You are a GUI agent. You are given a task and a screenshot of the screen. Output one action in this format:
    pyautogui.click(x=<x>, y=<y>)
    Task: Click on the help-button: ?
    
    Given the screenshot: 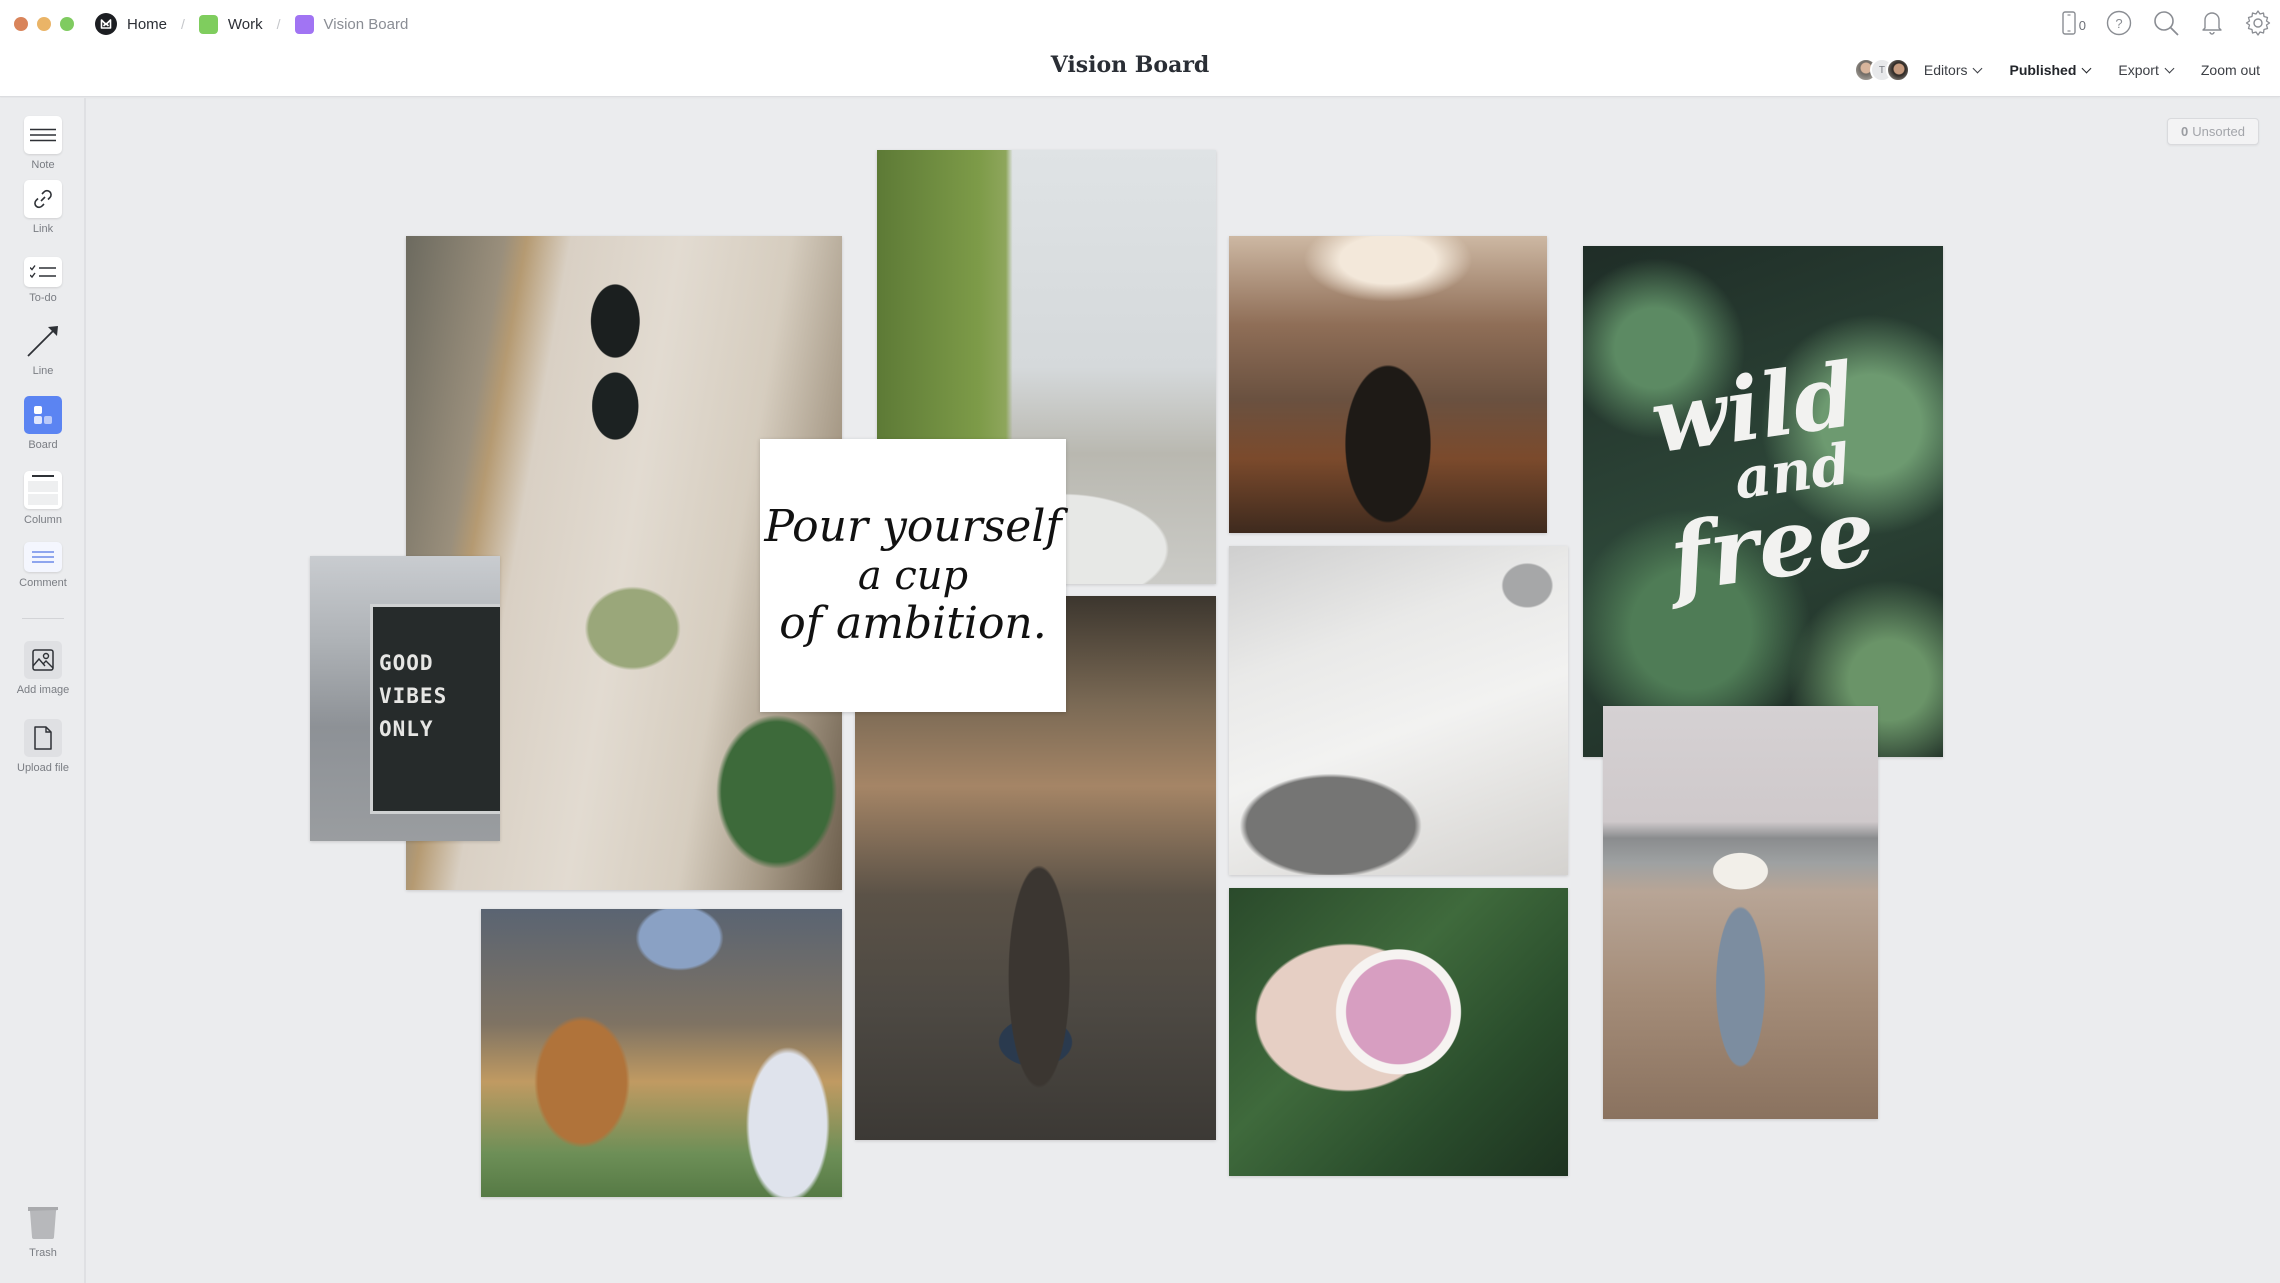 What is the action you would take?
    pyautogui.click(x=2119, y=25)
    